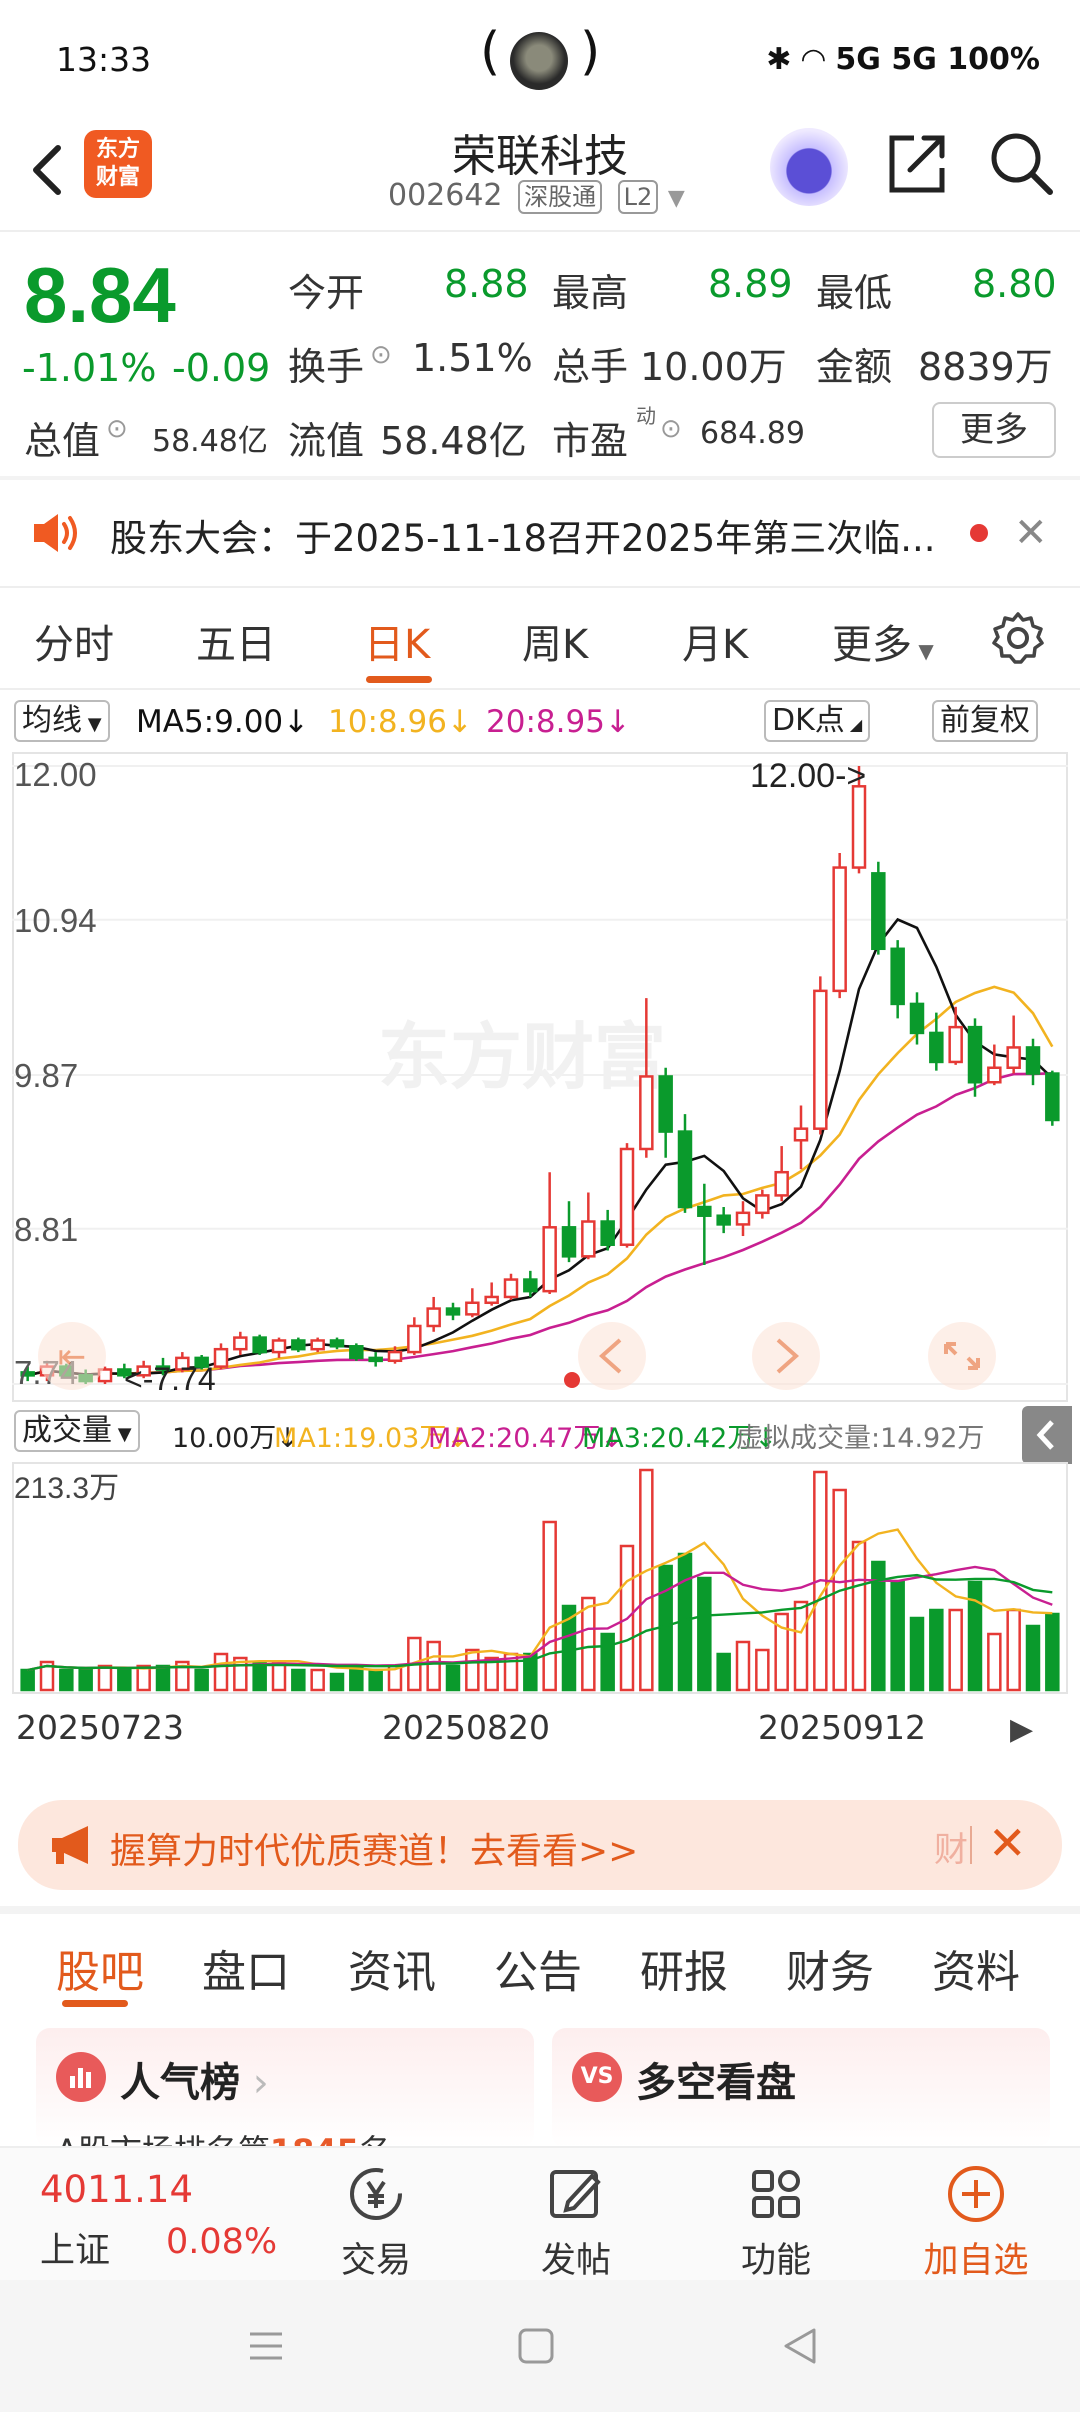  I want to click on scroll-left-button, so click(612, 1356).